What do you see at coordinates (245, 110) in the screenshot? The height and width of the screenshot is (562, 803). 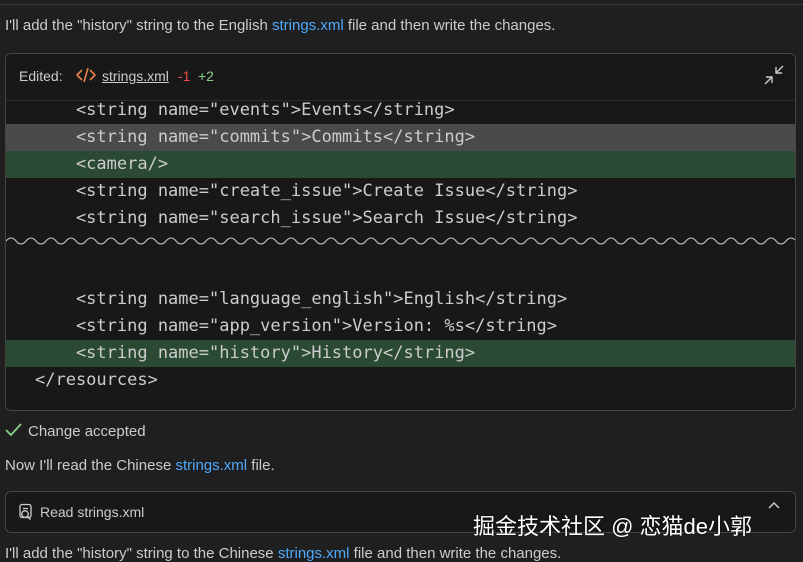 I see `code-line-context: <string name="events">Events</string>` at bounding box center [245, 110].